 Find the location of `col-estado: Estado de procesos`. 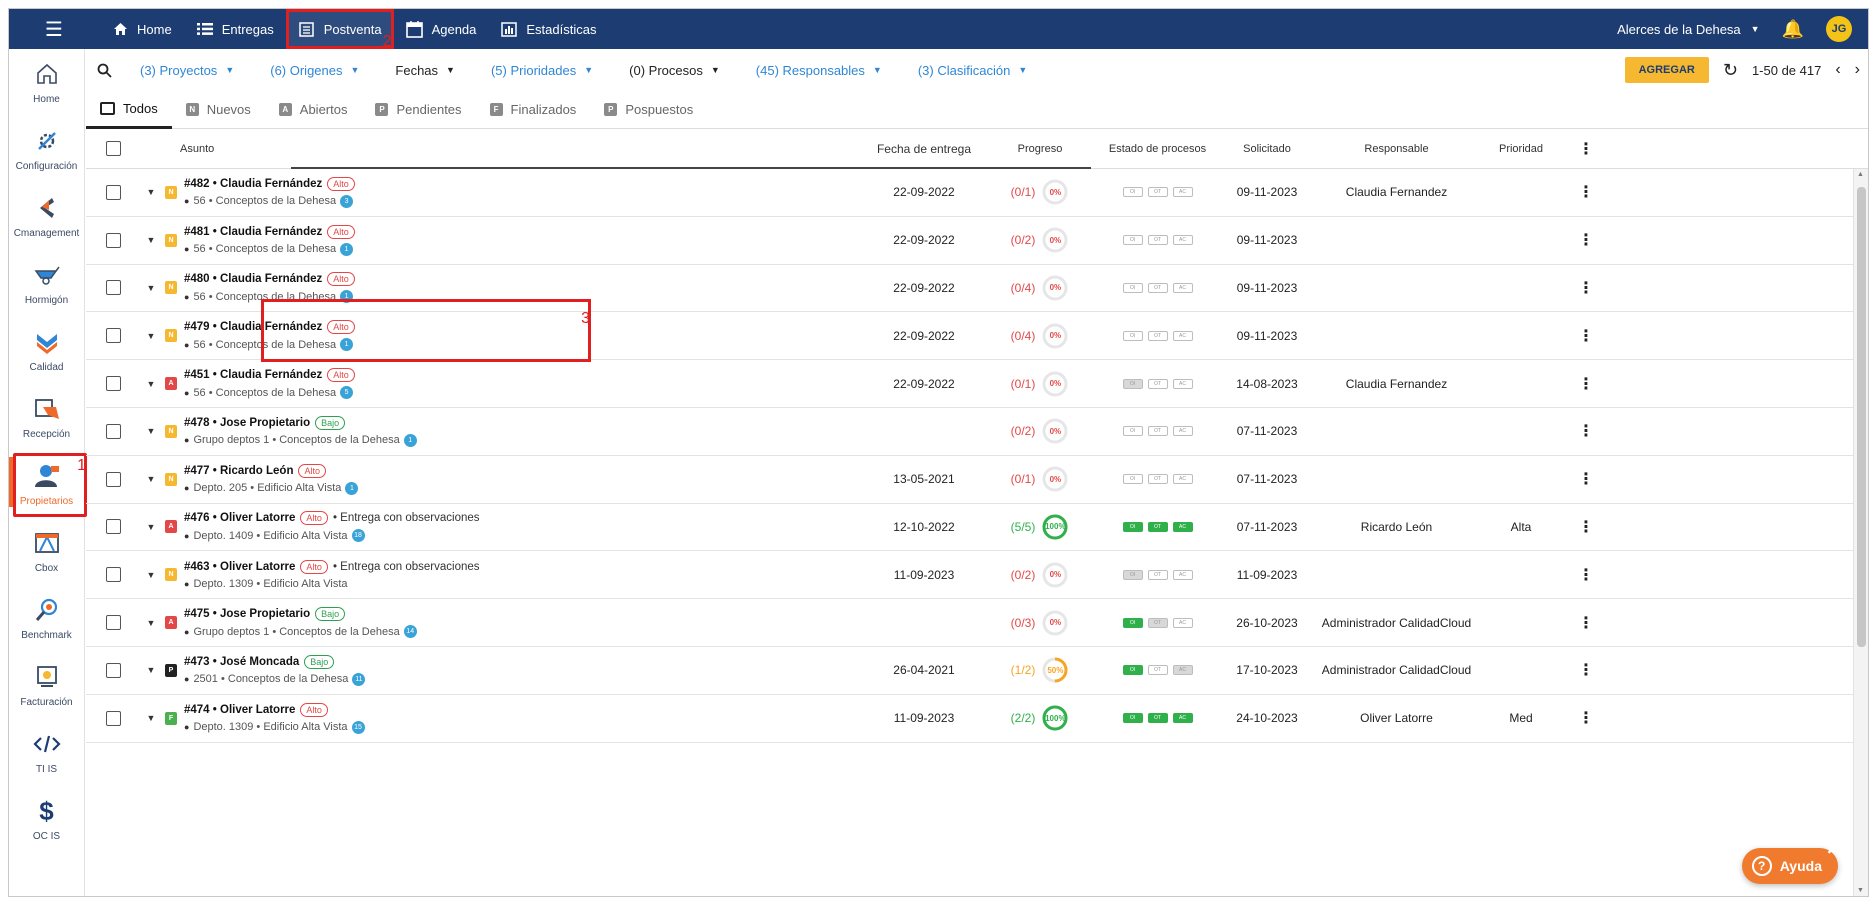

col-estado: Estado de procesos is located at coordinates (1157, 149).